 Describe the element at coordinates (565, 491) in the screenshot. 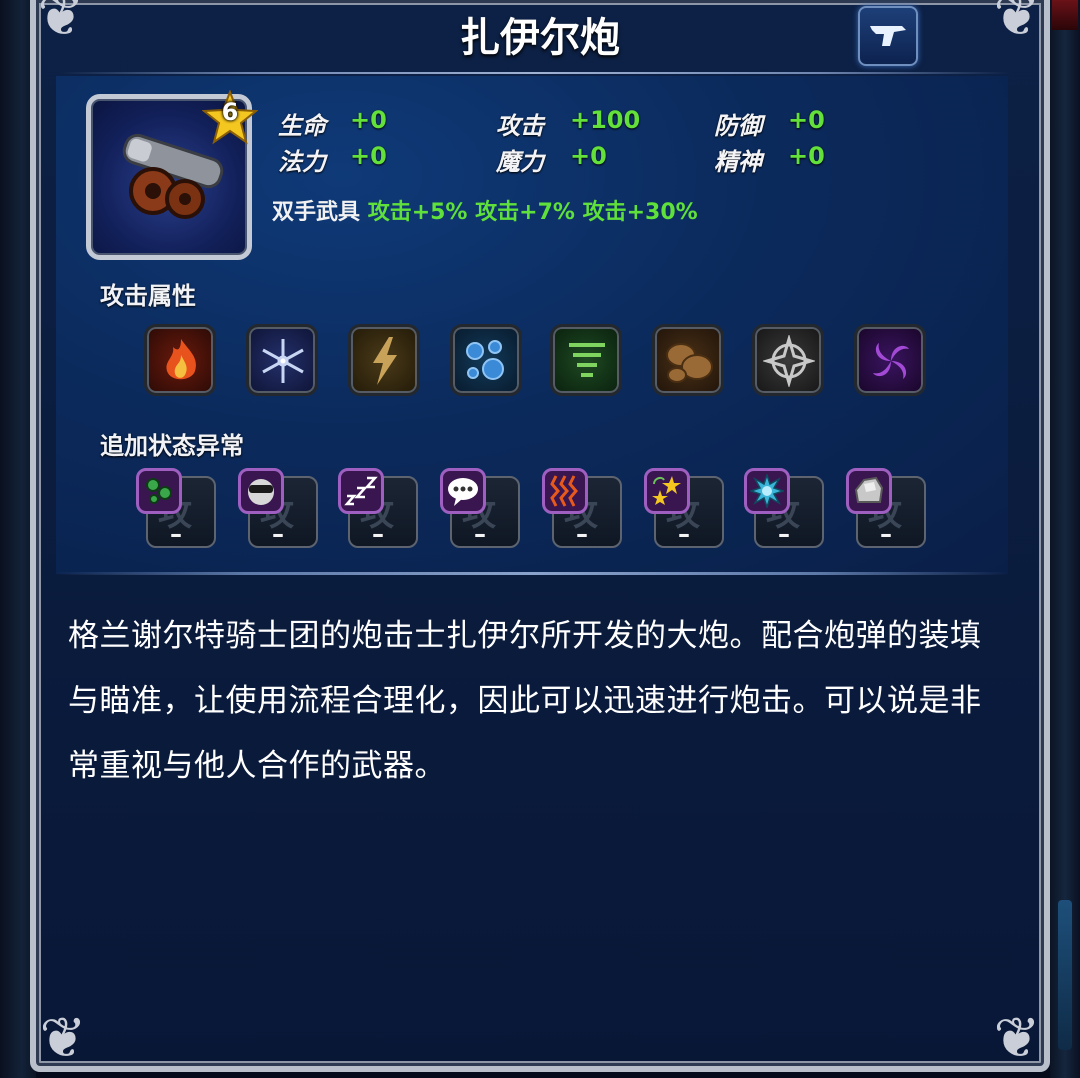

I see `paralysis-icon` at that location.